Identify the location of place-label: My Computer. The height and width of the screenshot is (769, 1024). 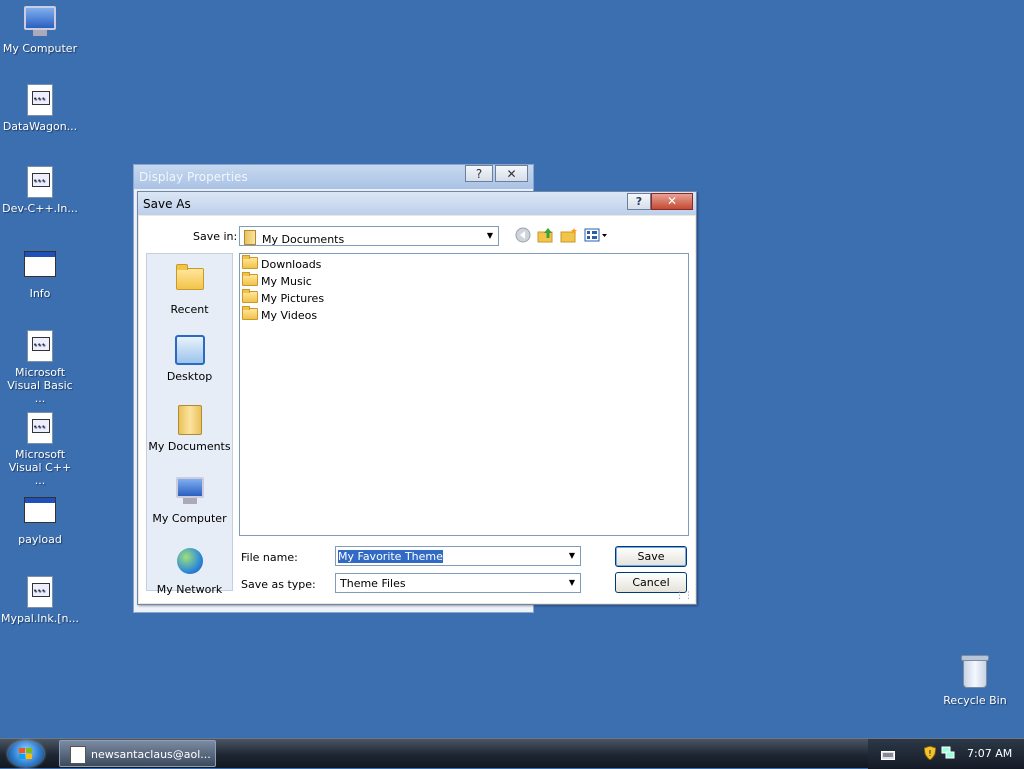
(189, 518).